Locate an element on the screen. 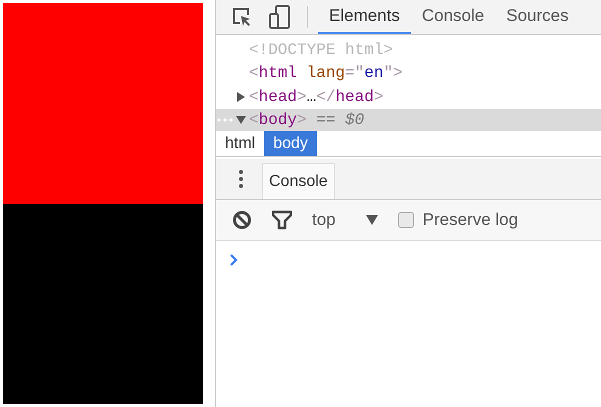 This screenshot has width=601, height=407. more-dots-icon is located at coordinates (225, 120).